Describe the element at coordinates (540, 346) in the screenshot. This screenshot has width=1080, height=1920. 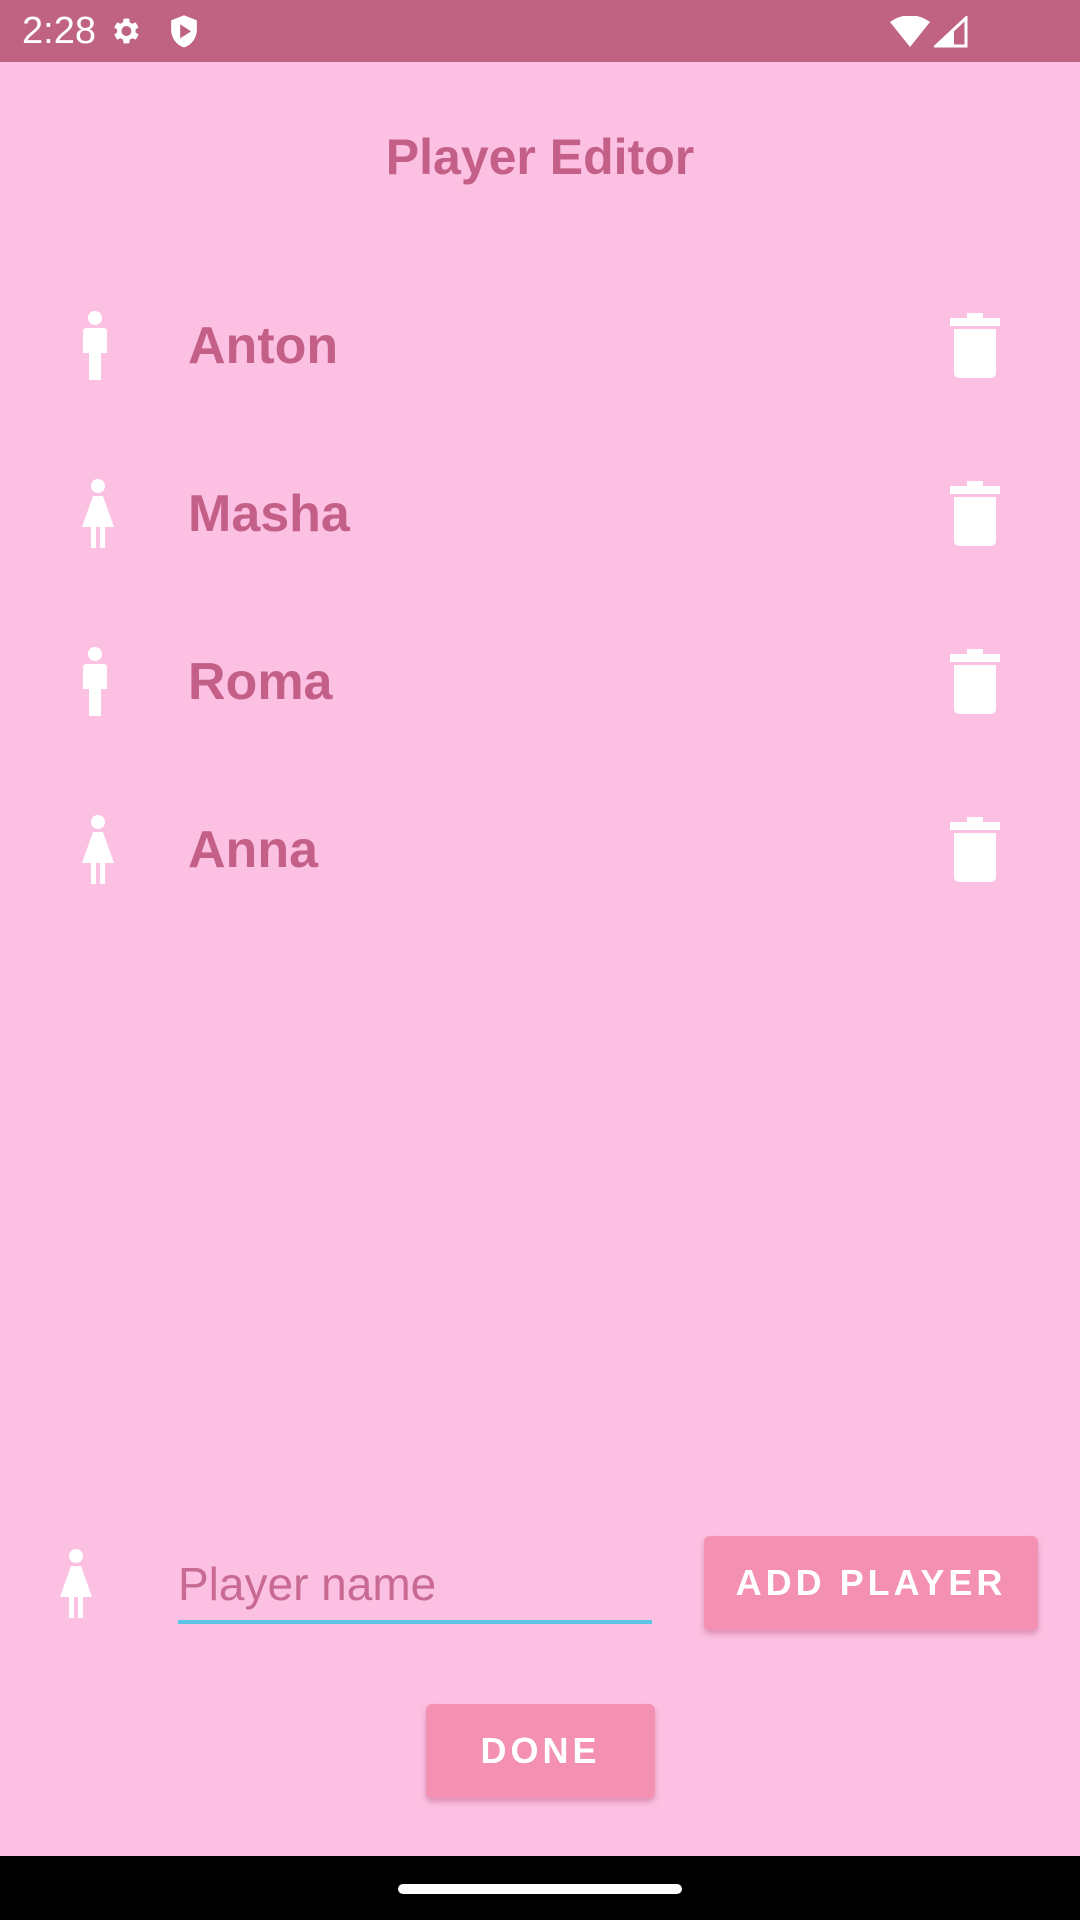
I see `list-item: Anton` at that location.